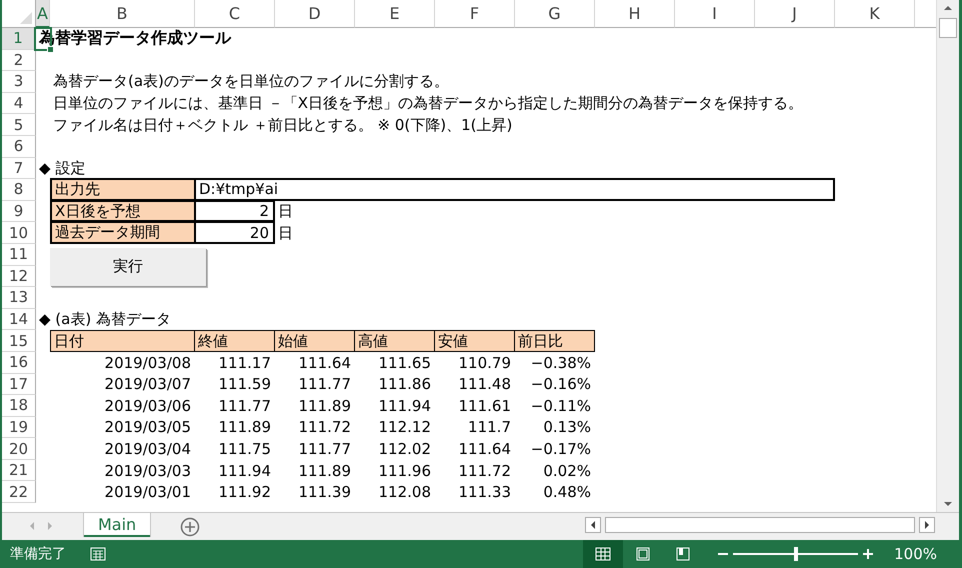 This screenshot has width=962, height=568. Describe the element at coordinates (325, 427) in the screenshot. I see `table-cell-text: 111.72` at that location.